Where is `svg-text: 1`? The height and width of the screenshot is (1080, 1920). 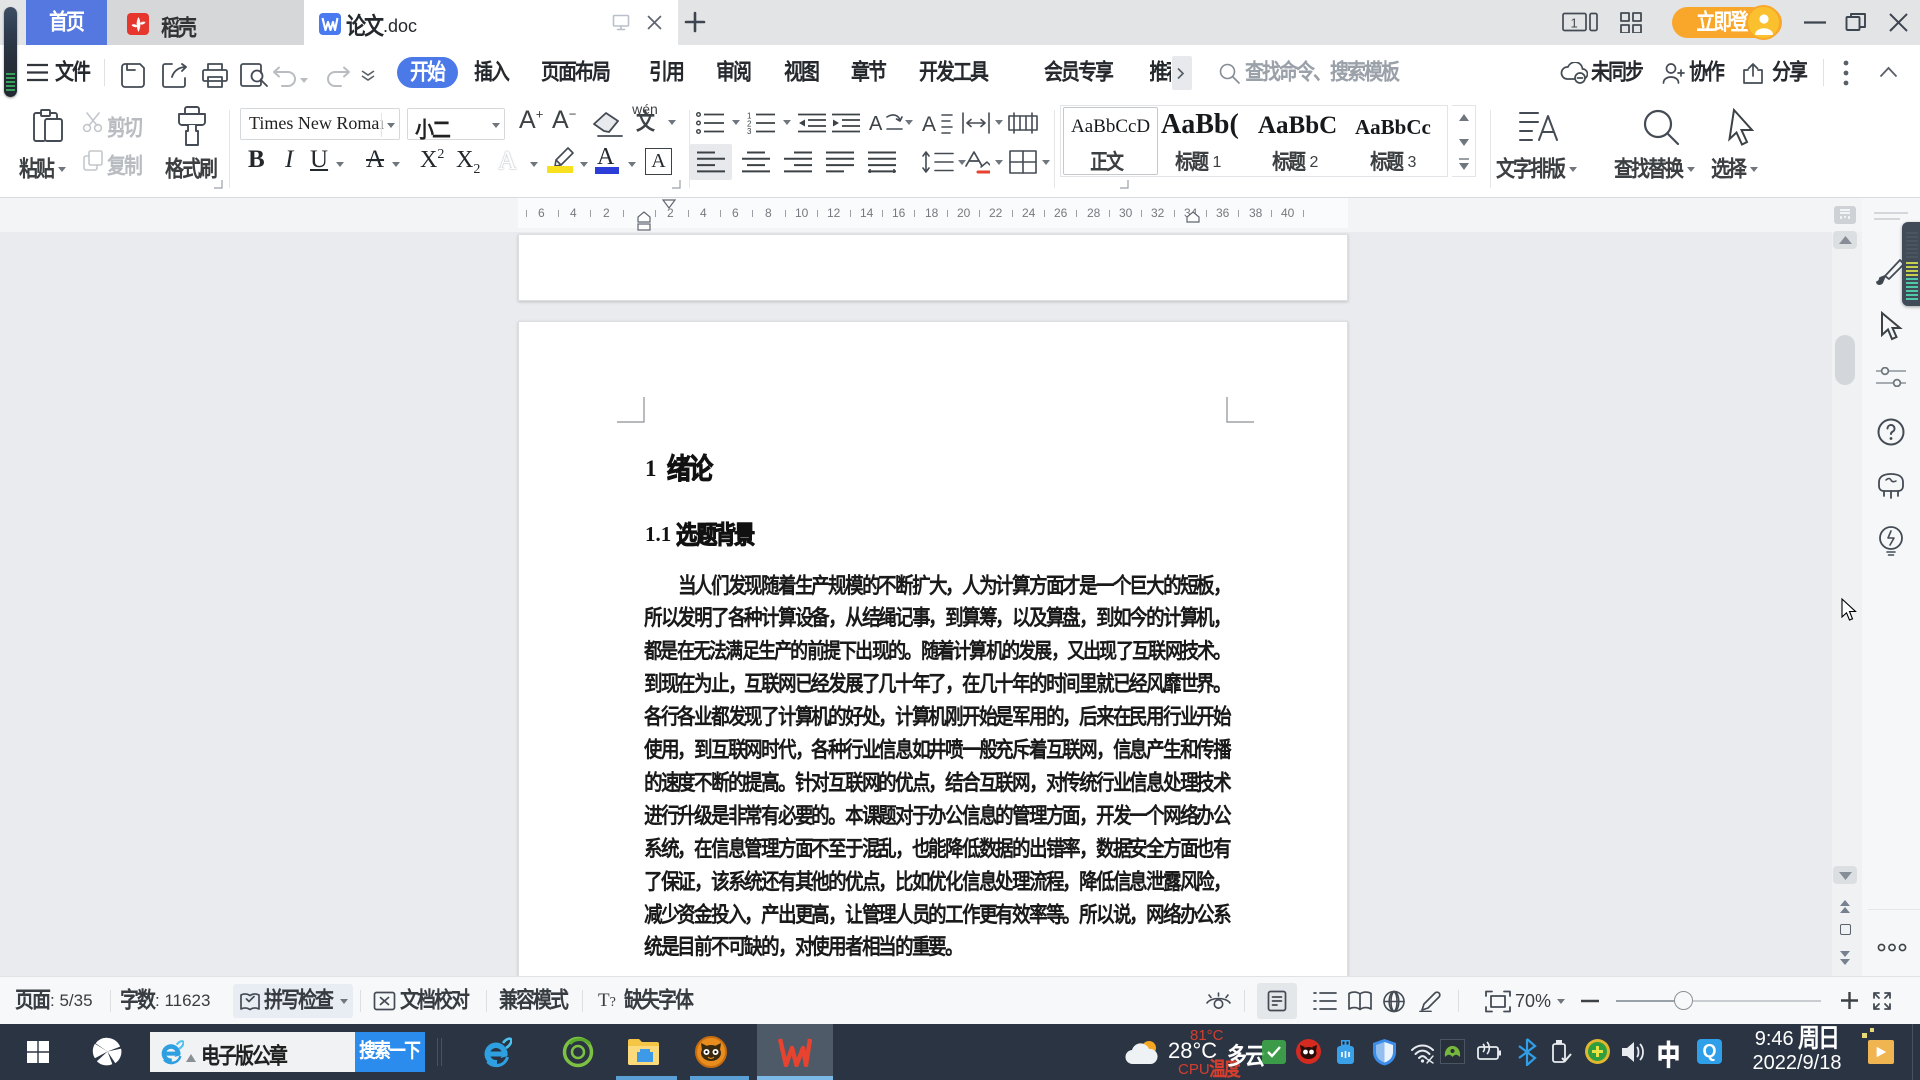
svg-text: 1 is located at coordinates (1574, 23).